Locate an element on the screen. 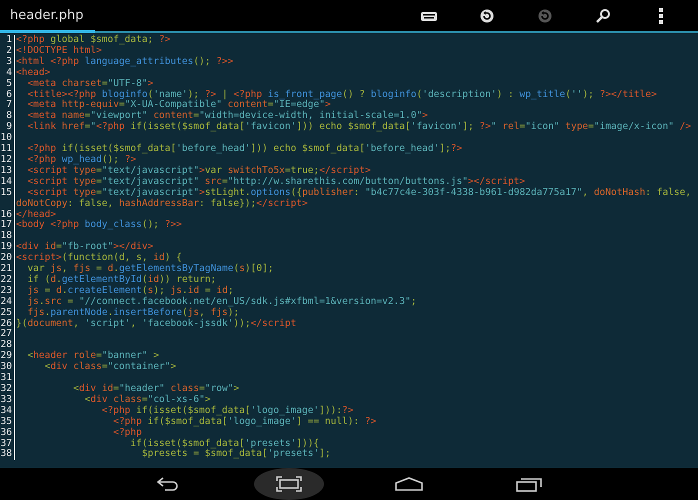  line-number: 18 is located at coordinates (7, 236).